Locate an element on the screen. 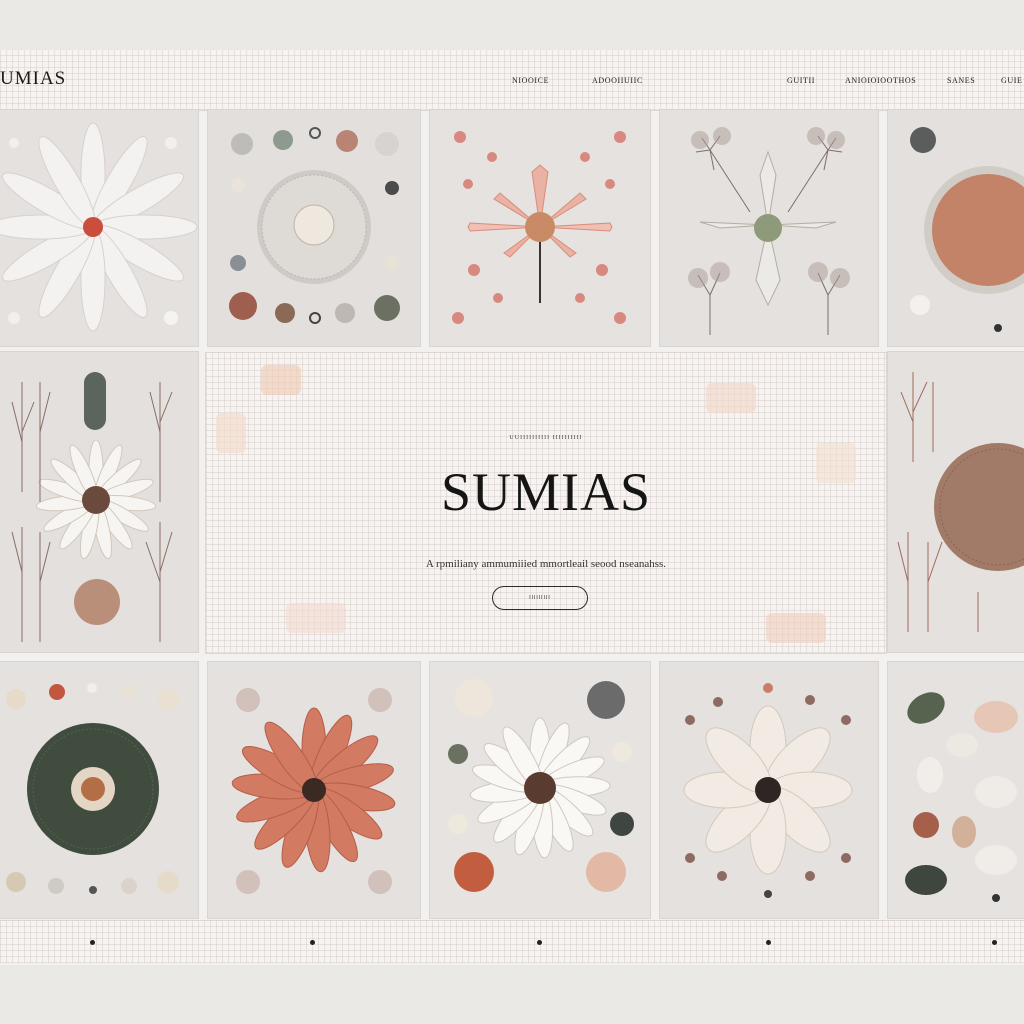 The height and width of the screenshot is (1024, 1024). nav-link-3: GUITII is located at coordinates (801, 80).